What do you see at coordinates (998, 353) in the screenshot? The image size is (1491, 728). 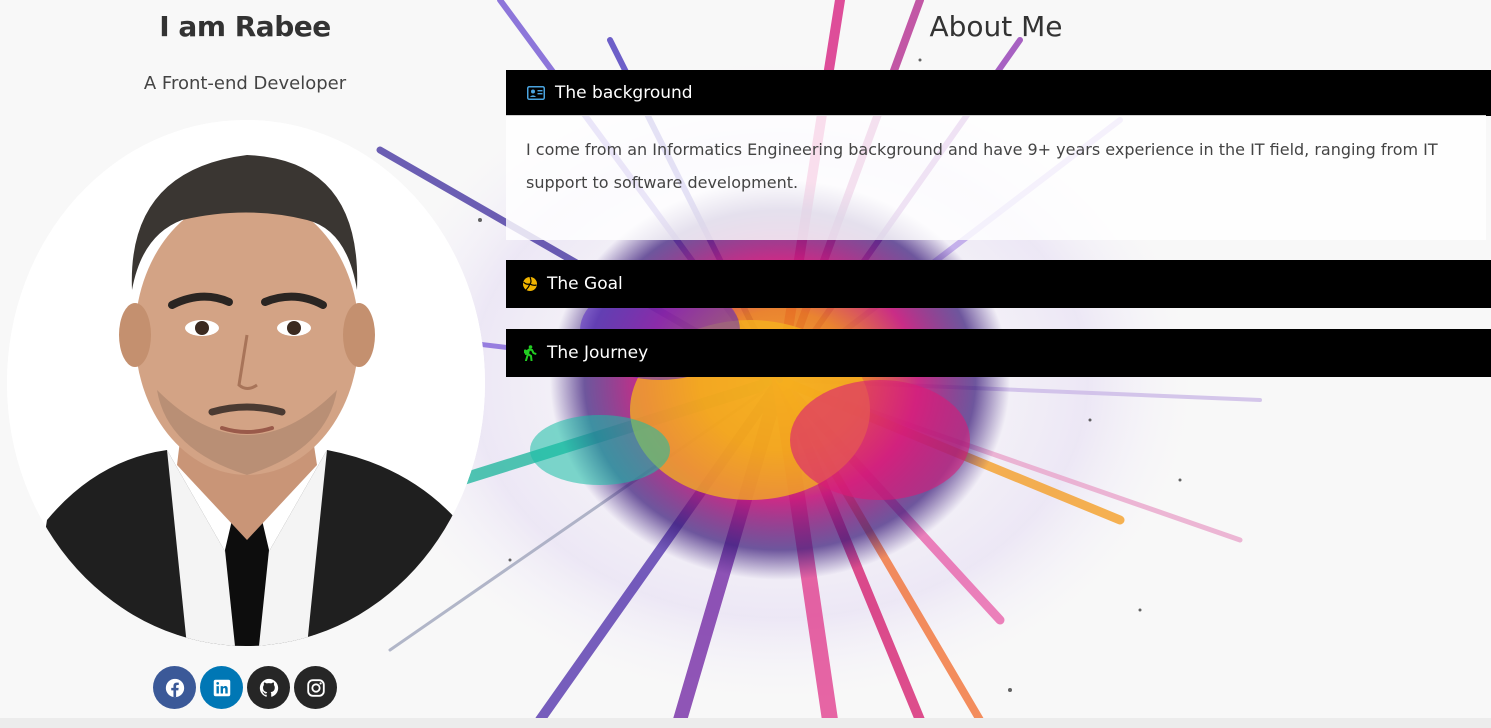 I see `accordion-header-journey: The Journey` at bounding box center [998, 353].